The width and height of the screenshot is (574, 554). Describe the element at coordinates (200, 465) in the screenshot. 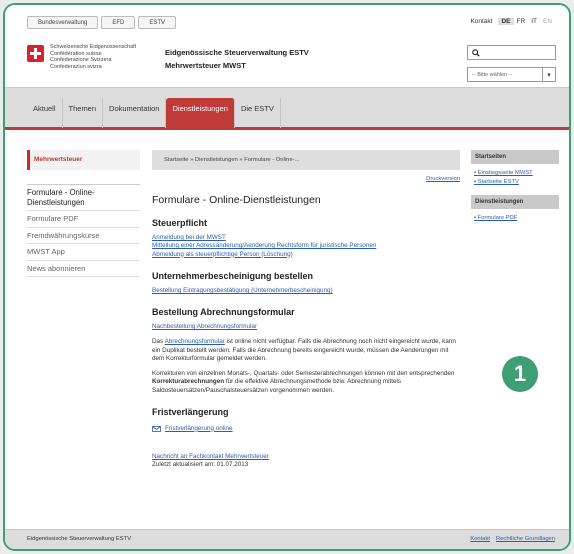

I see `last-updated: Zuletzt aktualisiert am: 01.07.2013` at that location.